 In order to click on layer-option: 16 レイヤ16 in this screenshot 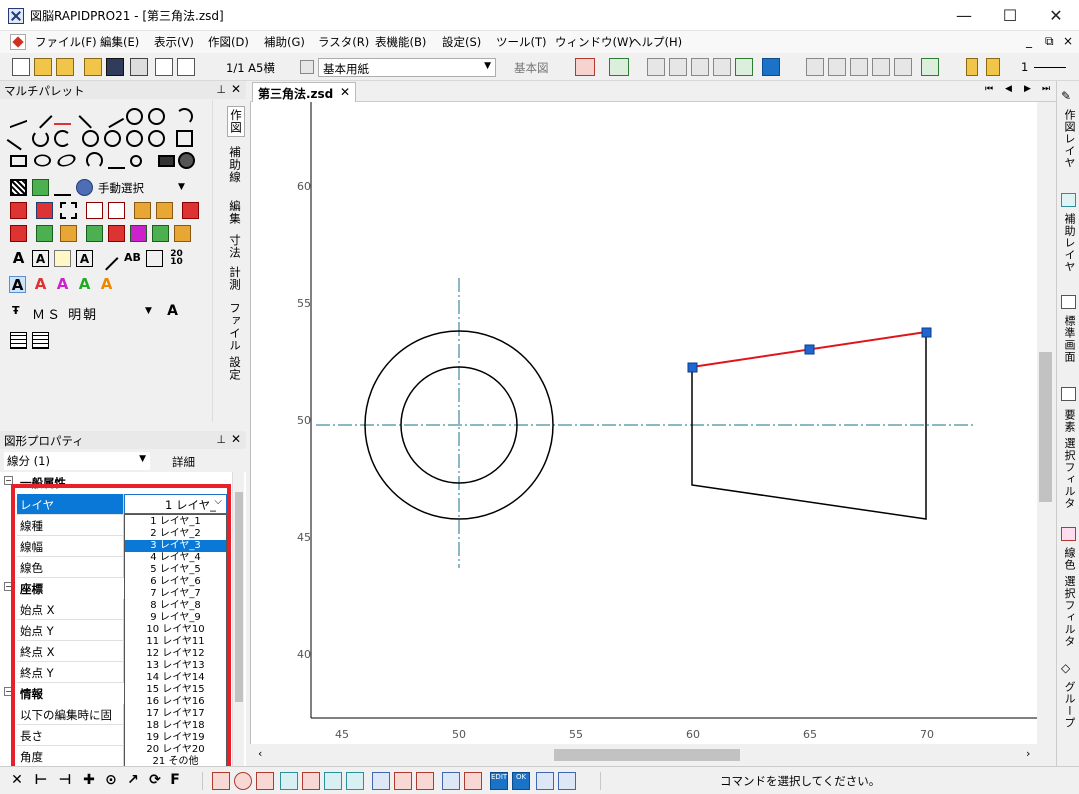, I will do `click(175, 702)`.